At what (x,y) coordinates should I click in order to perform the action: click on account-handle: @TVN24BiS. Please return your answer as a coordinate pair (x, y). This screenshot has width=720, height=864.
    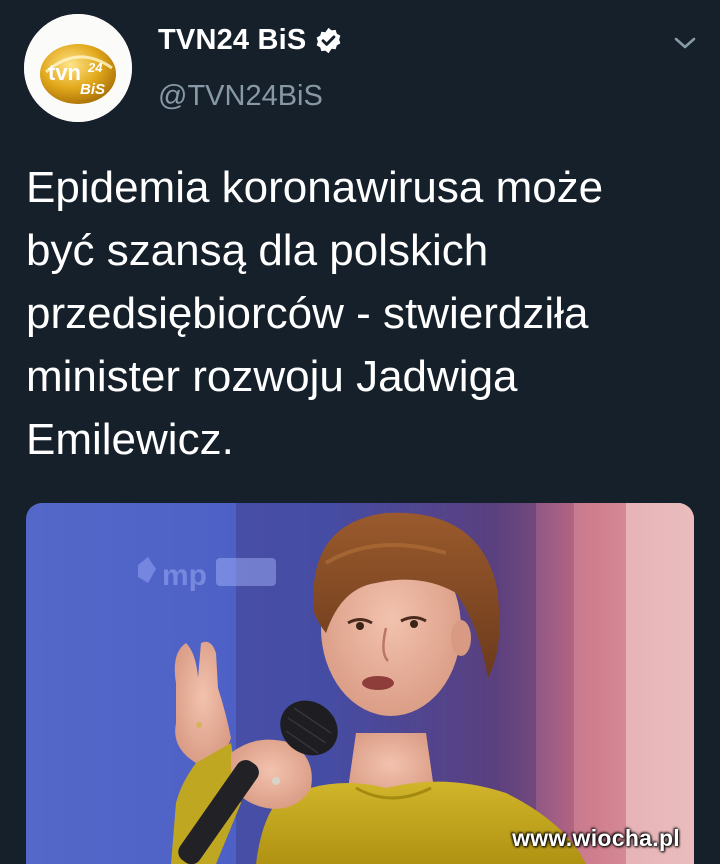
    Looking at the image, I should click on (240, 96).